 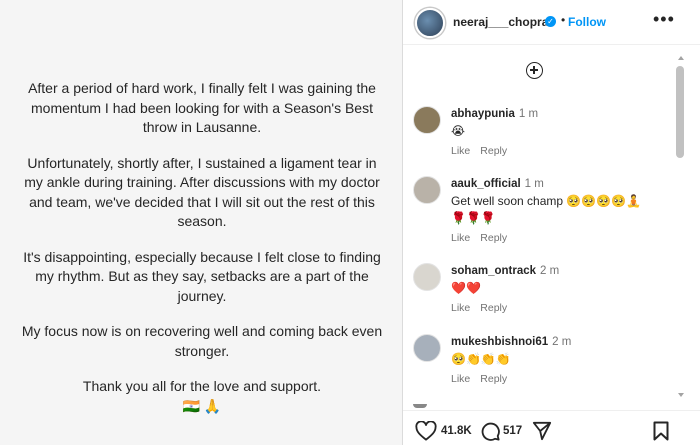 I want to click on comment-text: 😭, so click(x=458, y=131).